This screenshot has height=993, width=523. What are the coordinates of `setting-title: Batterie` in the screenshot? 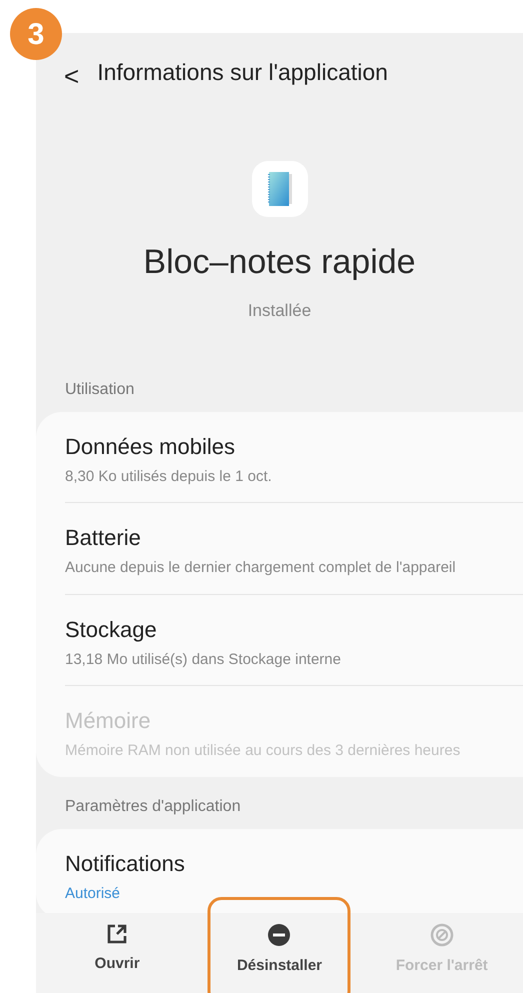 It's located at (294, 537).